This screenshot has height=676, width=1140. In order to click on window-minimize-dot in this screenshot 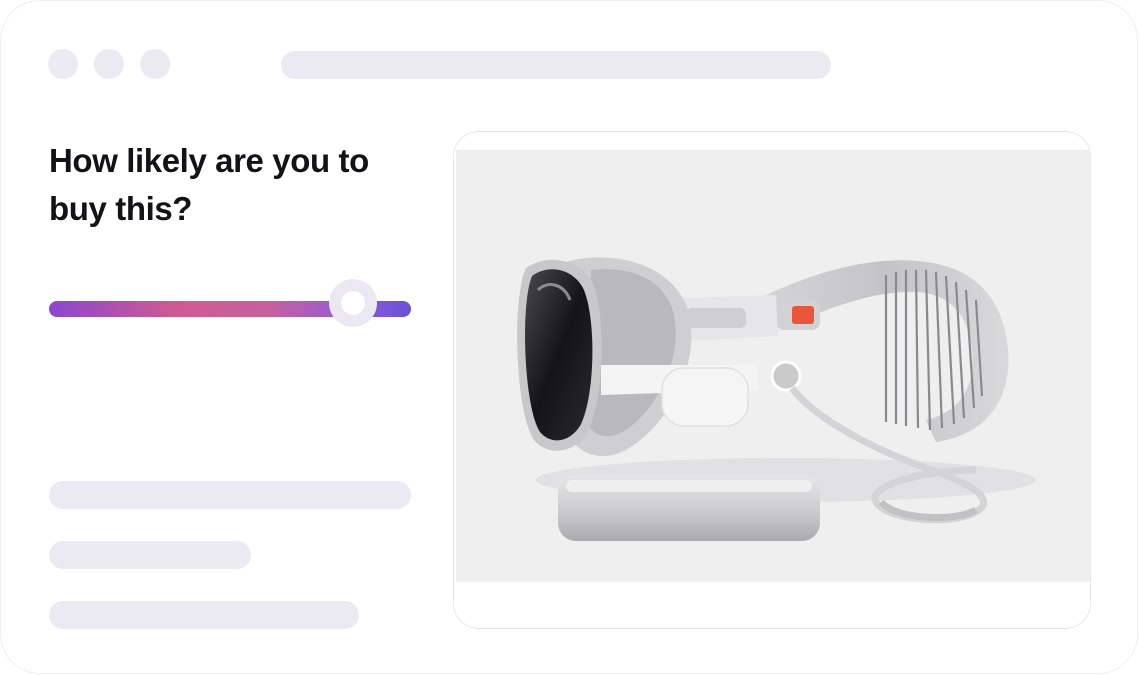, I will do `click(109, 64)`.